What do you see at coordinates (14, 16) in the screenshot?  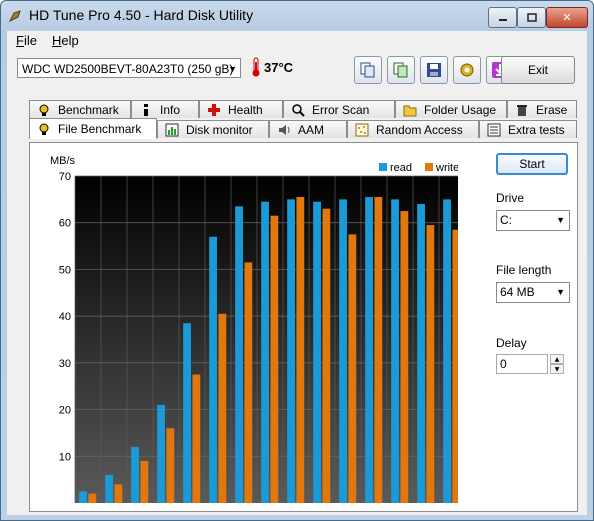 I see `app-icon` at bounding box center [14, 16].